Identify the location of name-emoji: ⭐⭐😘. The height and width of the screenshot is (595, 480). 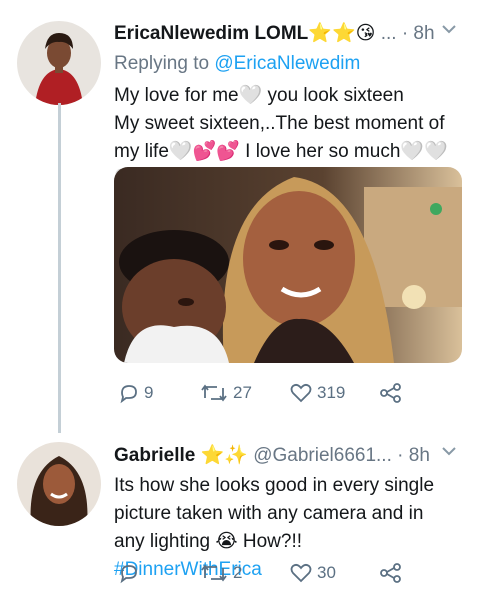
(342, 33).